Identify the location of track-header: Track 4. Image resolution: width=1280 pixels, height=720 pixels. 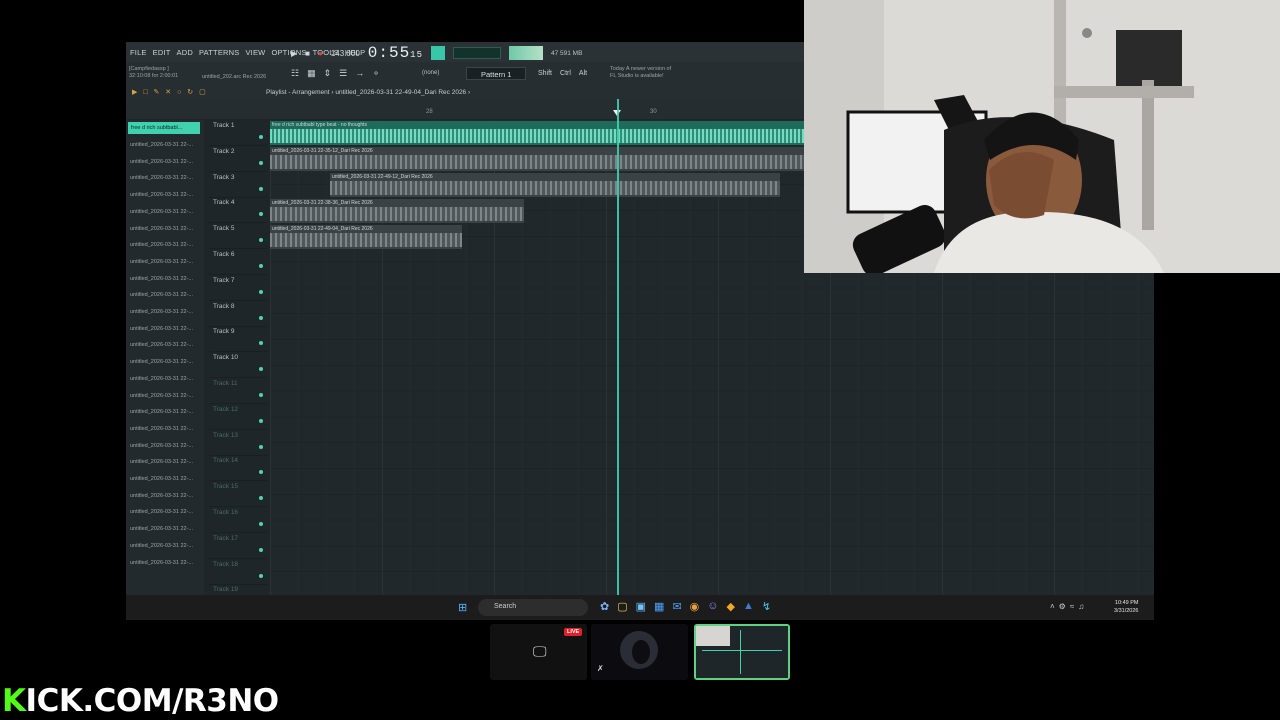
(238, 210).